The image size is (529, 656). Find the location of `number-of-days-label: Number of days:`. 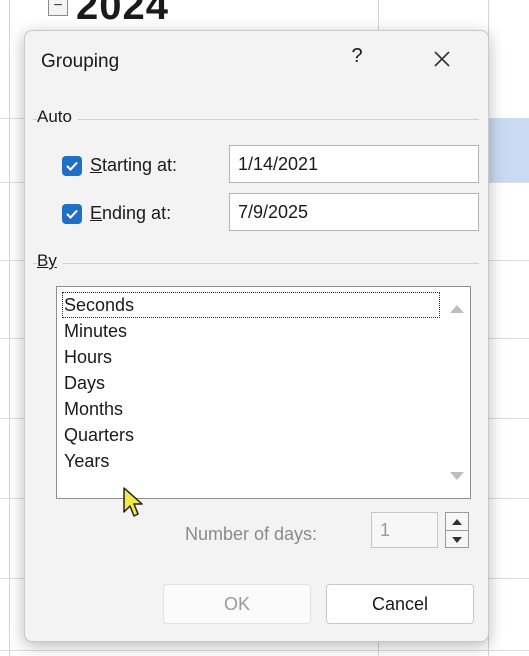

number-of-days-label: Number of days: is located at coordinates (251, 534).